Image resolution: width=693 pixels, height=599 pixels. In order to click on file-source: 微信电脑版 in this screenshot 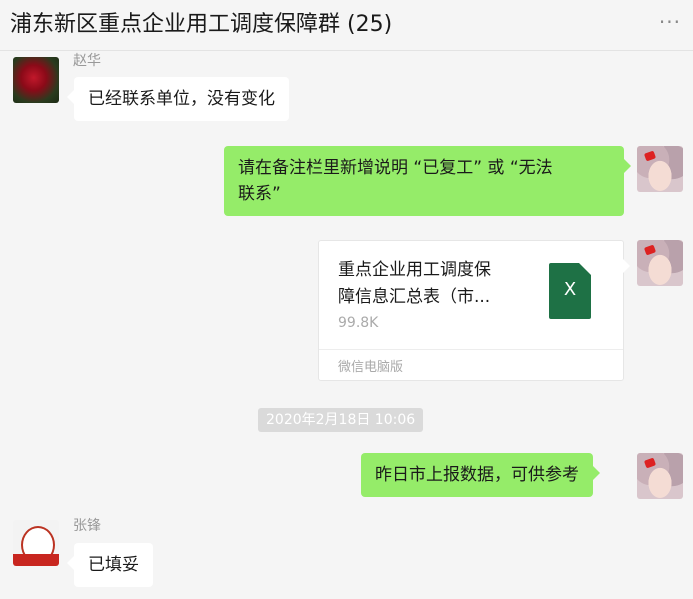, I will do `click(371, 367)`.